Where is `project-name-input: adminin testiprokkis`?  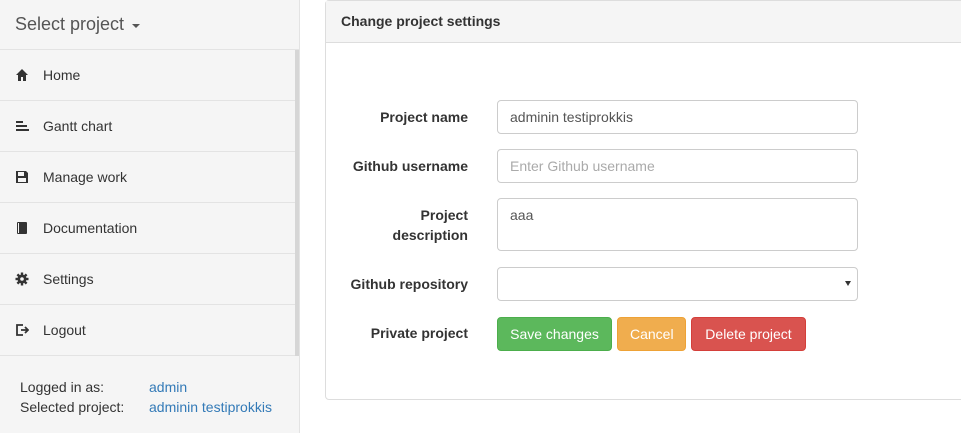 project-name-input: adminin testiprokkis is located at coordinates (677, 117).